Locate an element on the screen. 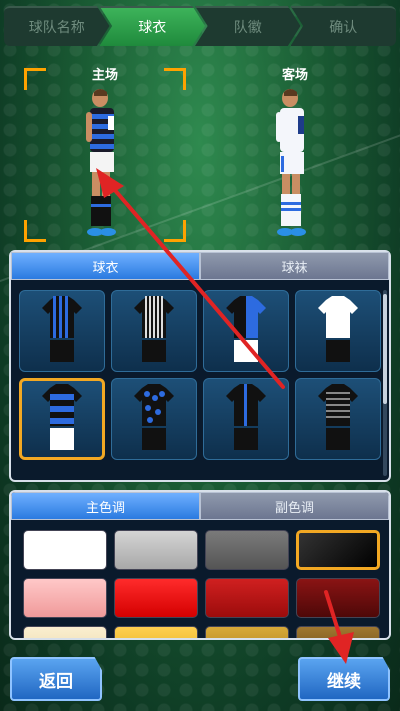  home-kit-label: 主场 is located at coordinates (105, 75).